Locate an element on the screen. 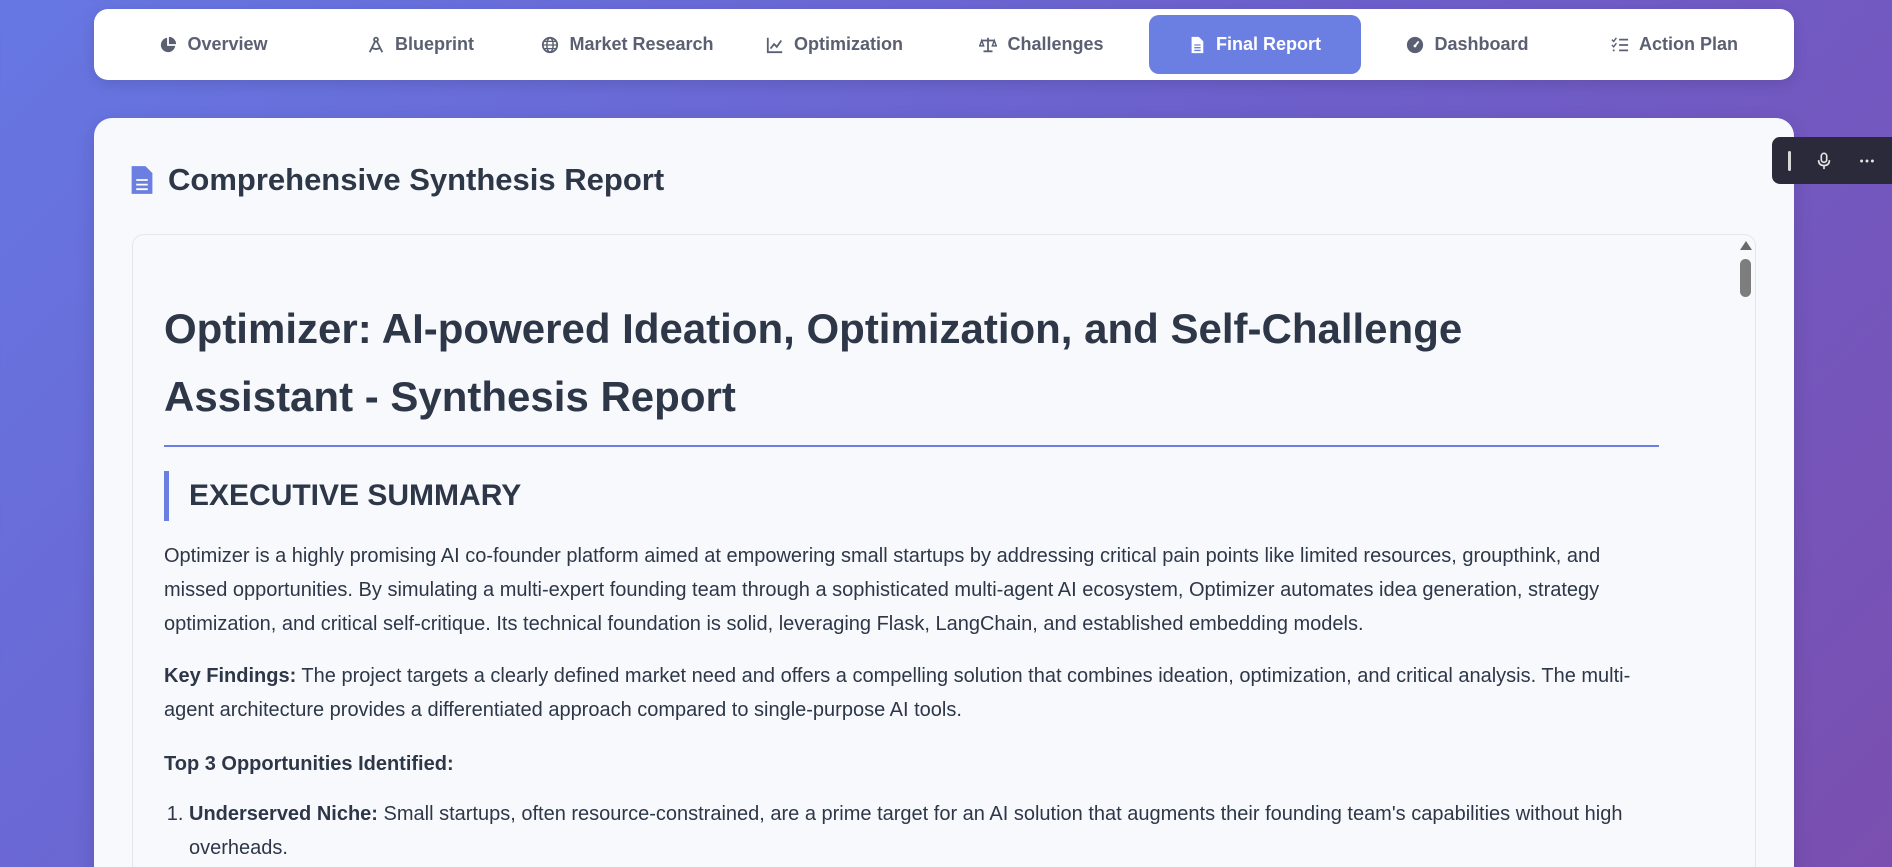 The image size is (1892, 867). grip-handle-icon is located at coordinates (1790, 160).